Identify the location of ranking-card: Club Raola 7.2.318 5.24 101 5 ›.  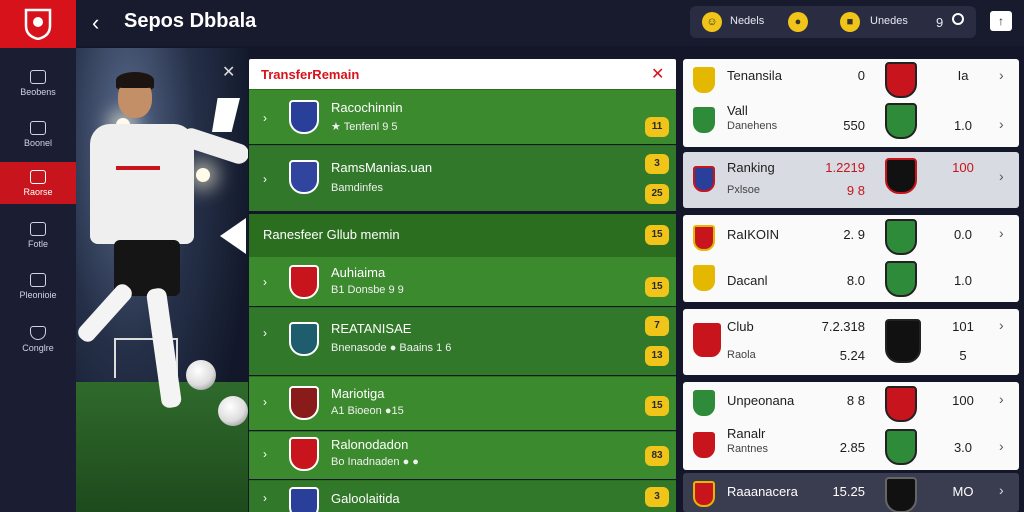
(851, 342).